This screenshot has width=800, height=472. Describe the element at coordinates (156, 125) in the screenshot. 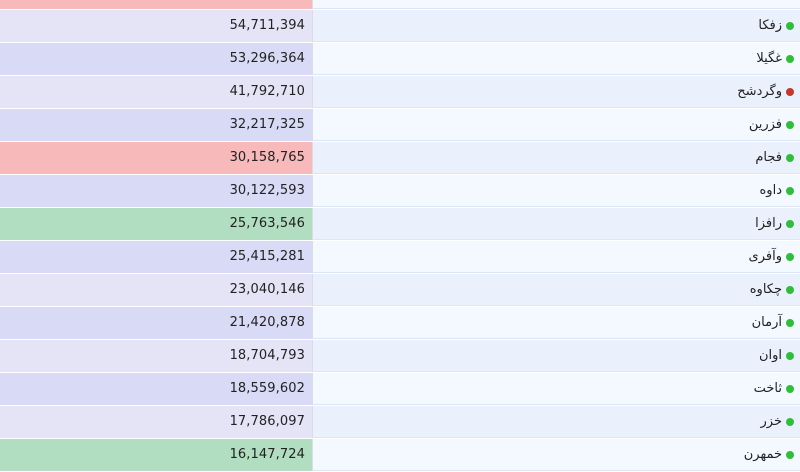

I see `value-cell: 32,217,325` at that location.